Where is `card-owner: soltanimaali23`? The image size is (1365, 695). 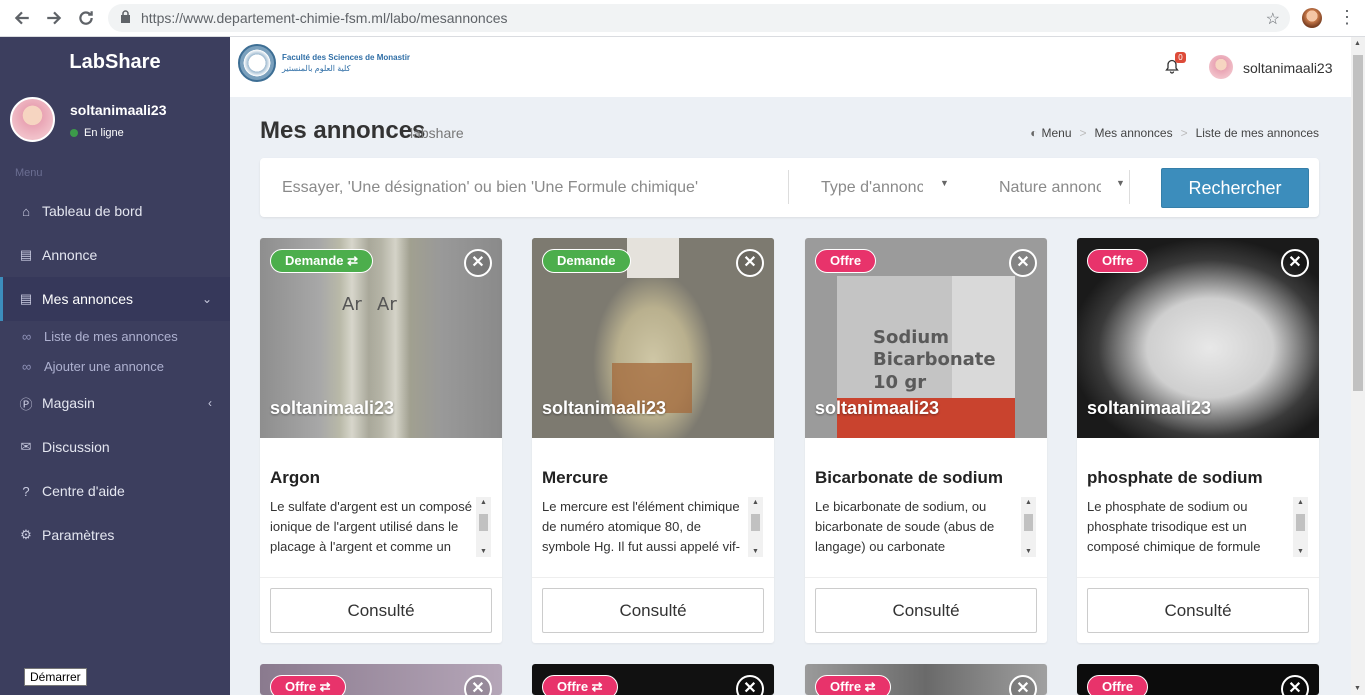 card-owner: soltanimaali23 is located at coordinates (604, 408).